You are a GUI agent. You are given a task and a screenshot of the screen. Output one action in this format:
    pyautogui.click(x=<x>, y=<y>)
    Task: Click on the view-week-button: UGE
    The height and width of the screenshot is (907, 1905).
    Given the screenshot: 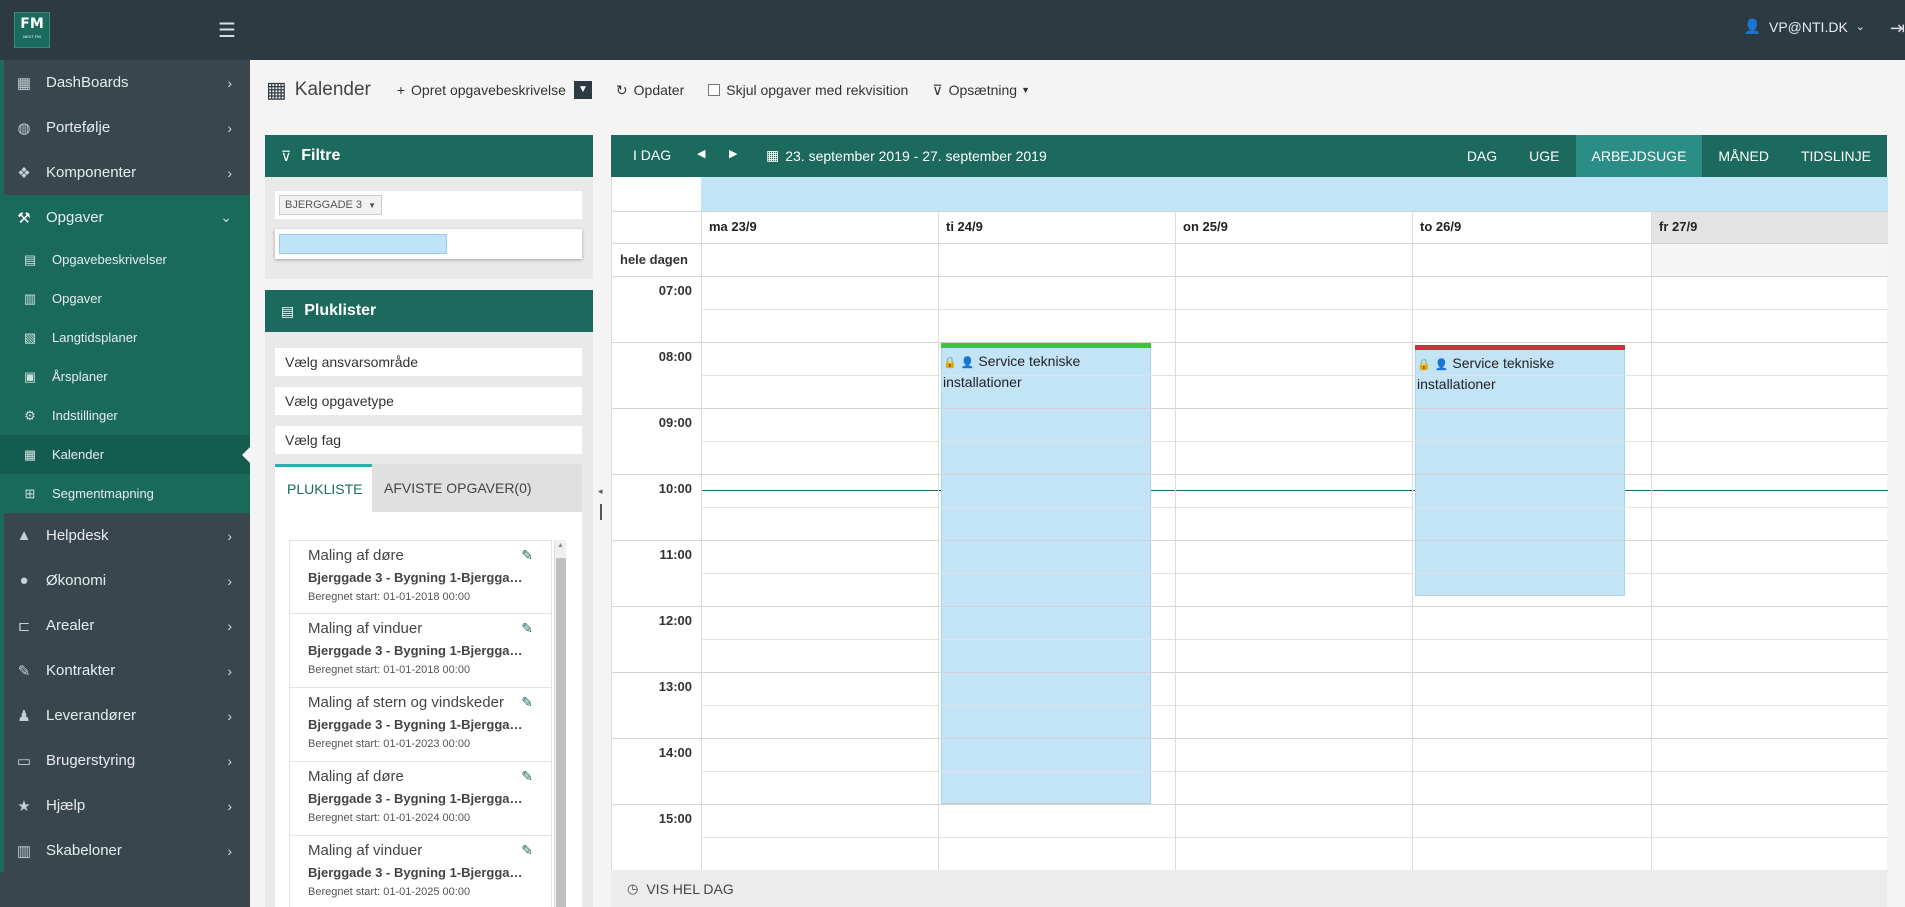 What is the action you would take?
    pyautogui.click(x=1544, y=156)
    